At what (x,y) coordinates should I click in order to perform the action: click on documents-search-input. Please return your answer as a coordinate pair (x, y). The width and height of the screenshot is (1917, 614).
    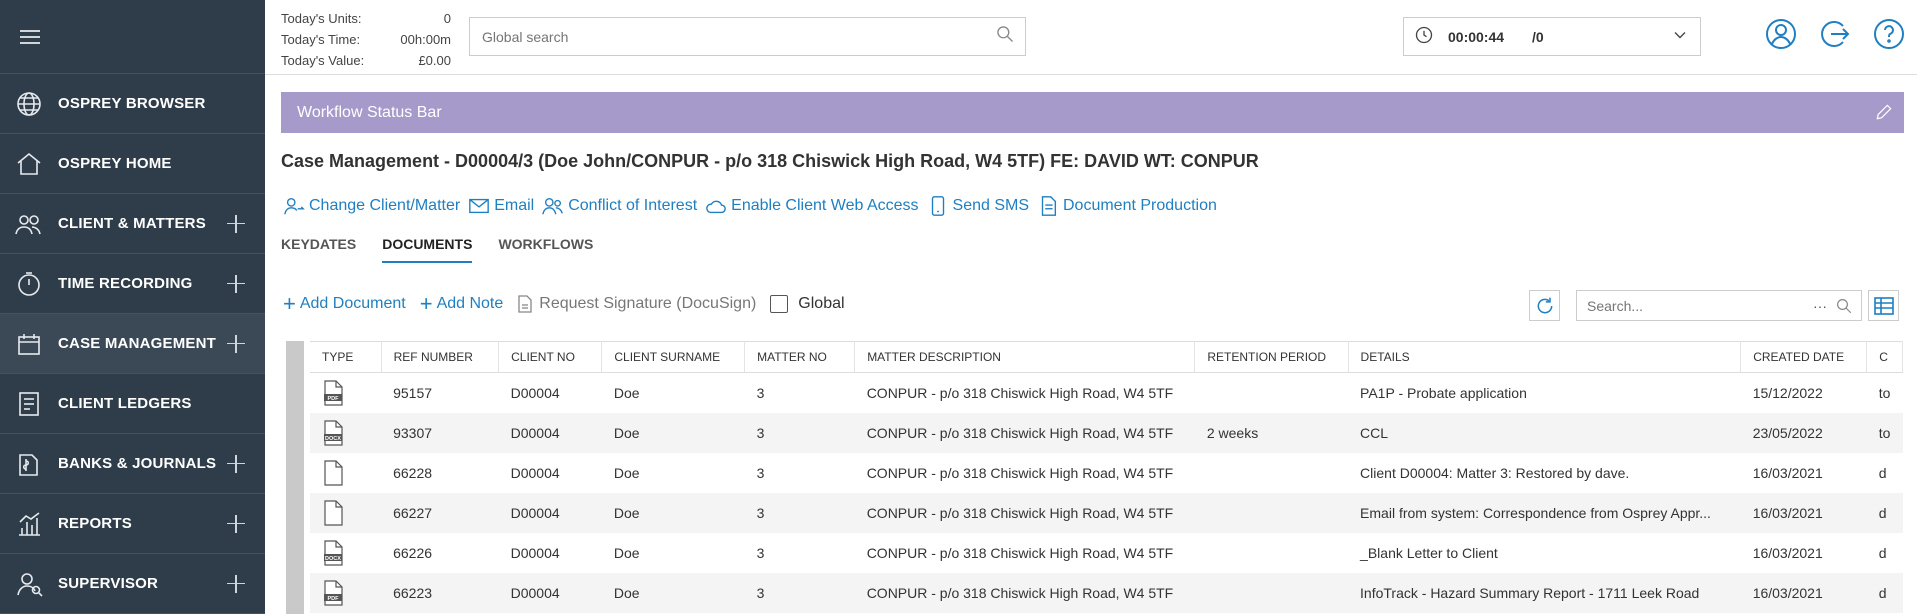
    Looking at the image, I should click on (1699, 305).